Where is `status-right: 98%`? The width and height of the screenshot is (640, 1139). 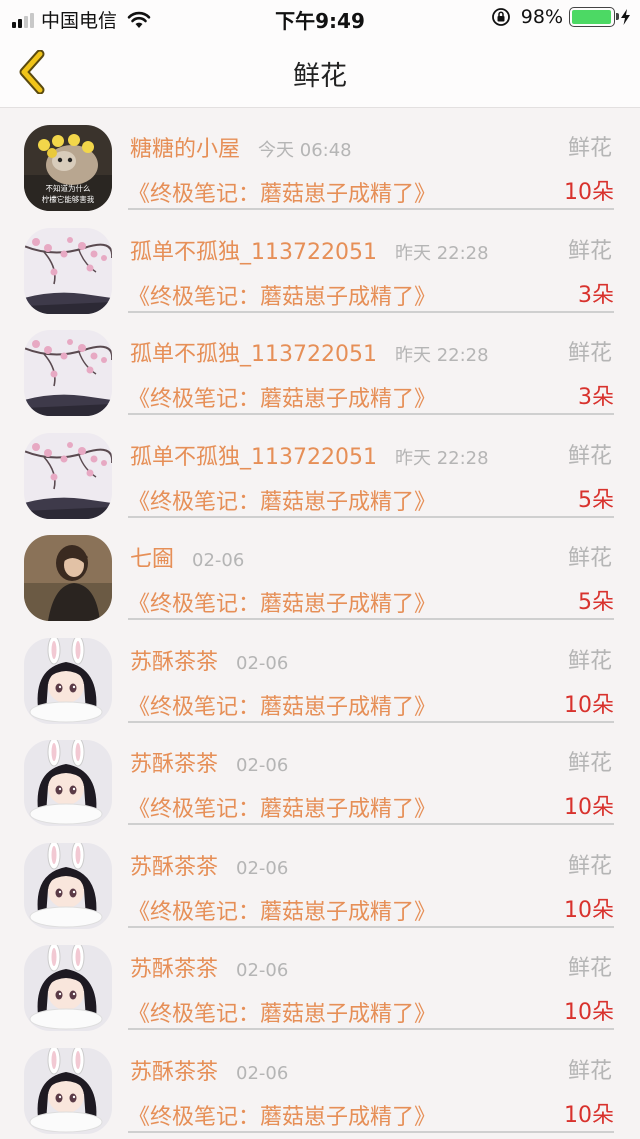
status-right: 98% is located at coordinates (560, 17).